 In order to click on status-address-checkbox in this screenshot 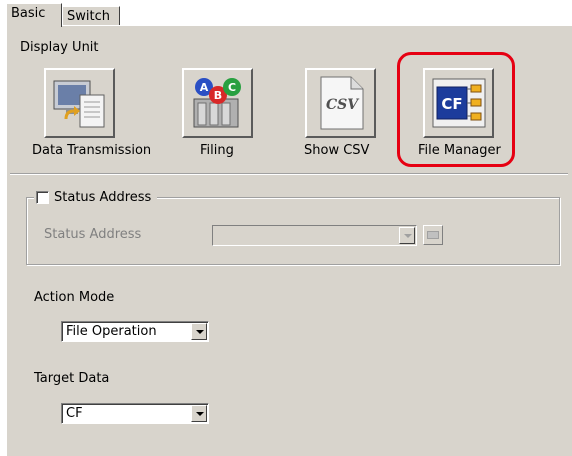, I will do `click(42, 197)`.